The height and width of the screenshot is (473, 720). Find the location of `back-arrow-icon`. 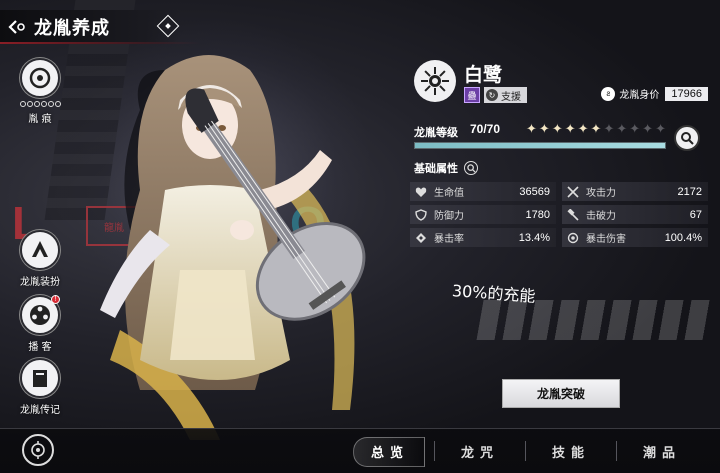

back-arrow-icon is located at coordinates (16, 27).